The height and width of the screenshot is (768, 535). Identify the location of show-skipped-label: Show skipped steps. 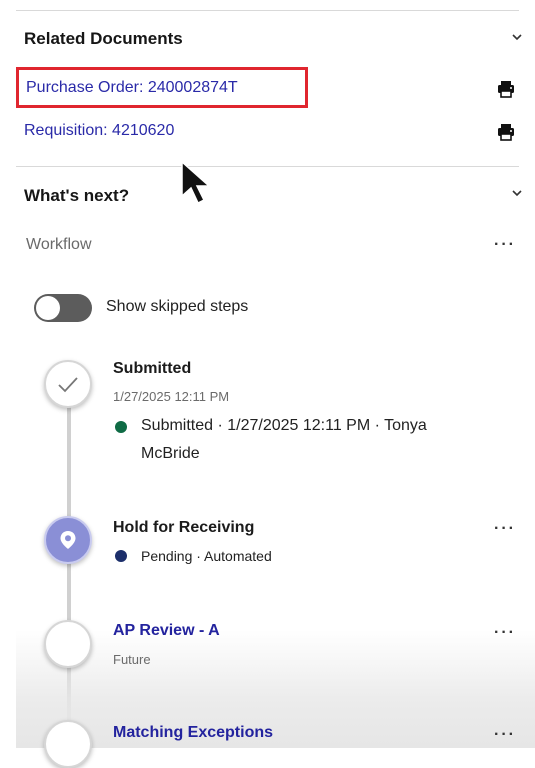
(177, 306).